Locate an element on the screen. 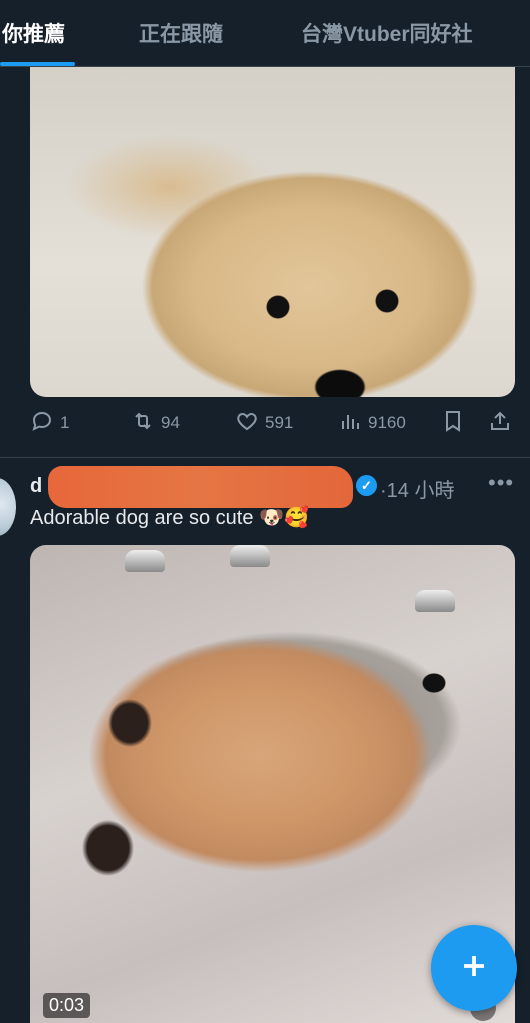 This screenshot has height=1023, width=530. video-duration: 0:03 is located at coordinates (67, 1005).